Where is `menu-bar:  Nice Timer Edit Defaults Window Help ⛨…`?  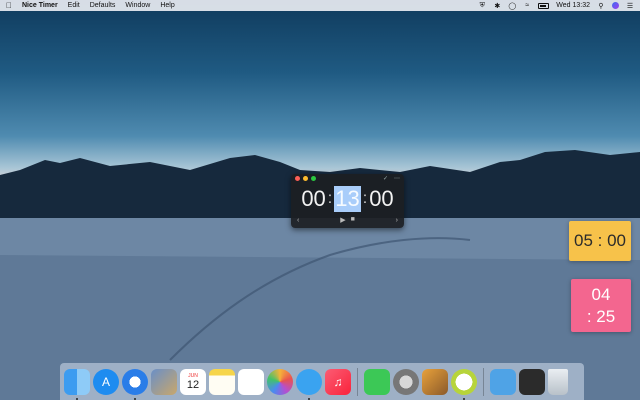 menu-bar:  Nice Timer Edit Defaults Window Help ⛨… is located at coordinates (320, 5).